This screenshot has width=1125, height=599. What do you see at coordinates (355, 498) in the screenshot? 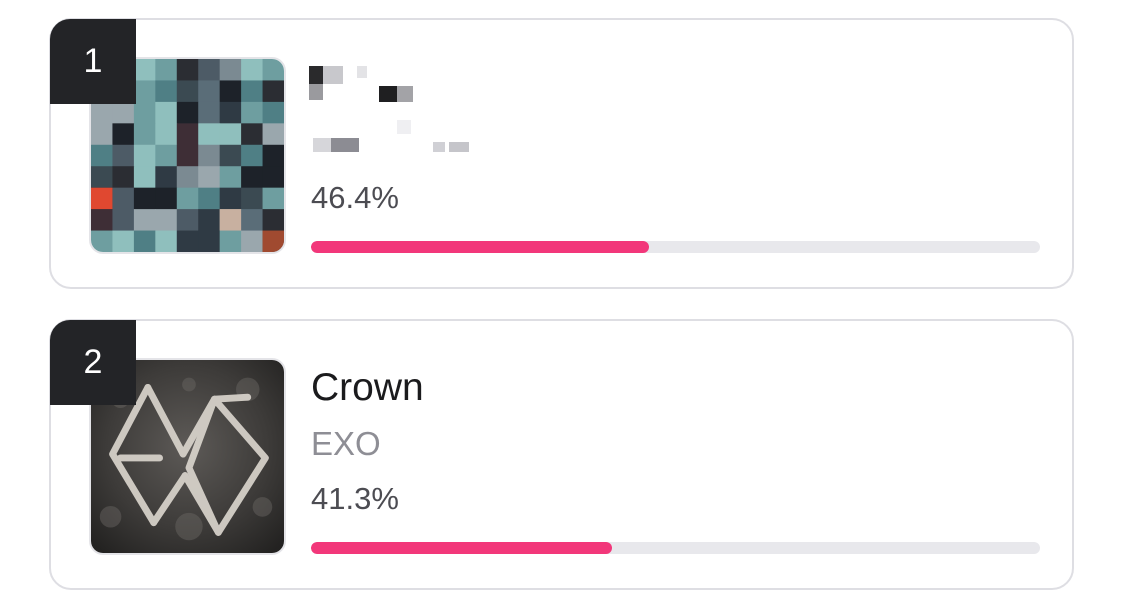
I see `vote-percentage: 41.3%` at bounding box center [355, 498].